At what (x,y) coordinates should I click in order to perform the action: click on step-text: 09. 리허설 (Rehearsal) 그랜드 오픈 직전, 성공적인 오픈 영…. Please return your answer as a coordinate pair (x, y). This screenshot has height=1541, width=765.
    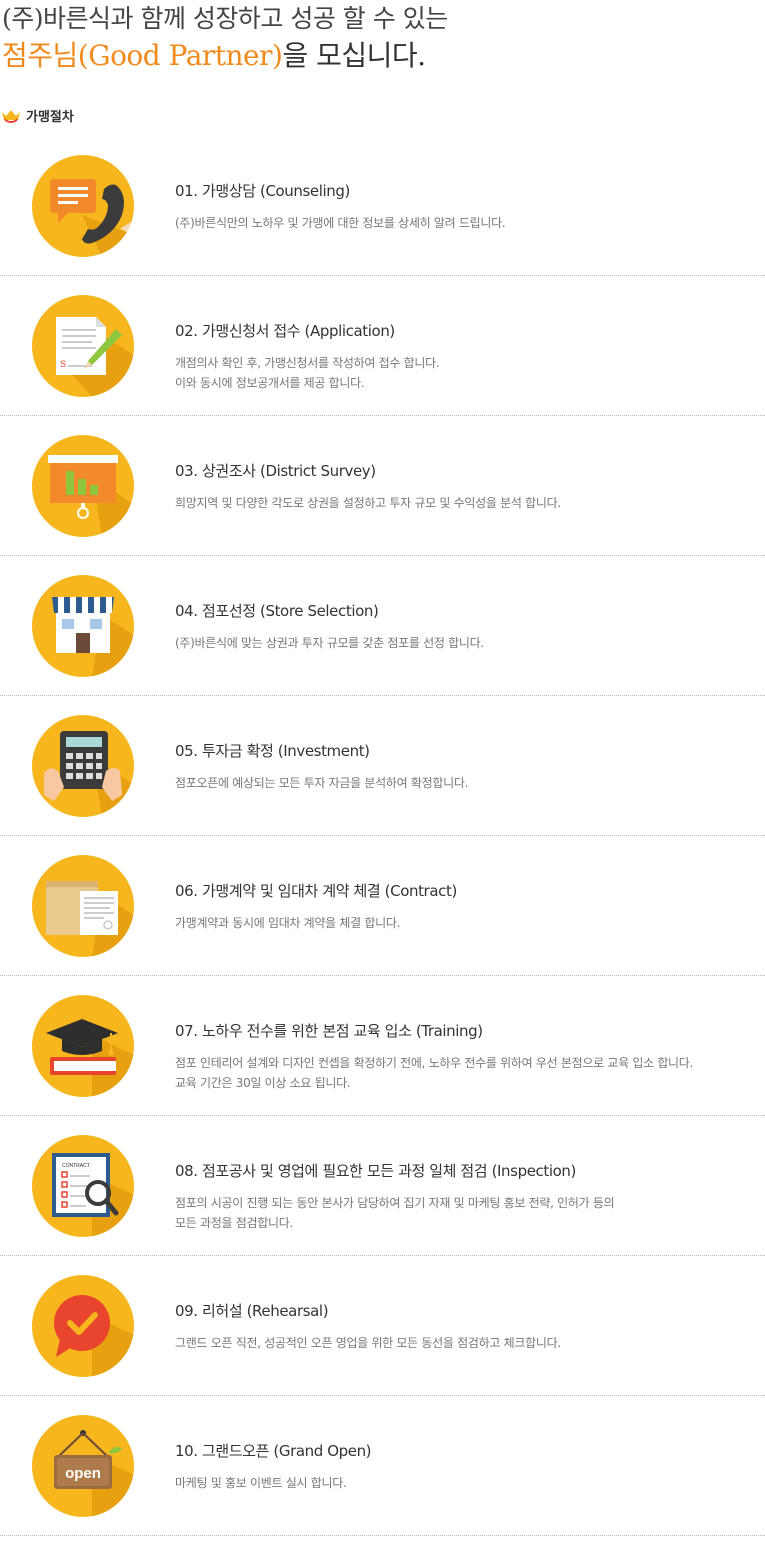
    Looking at the image, I should click on (467, 1327).